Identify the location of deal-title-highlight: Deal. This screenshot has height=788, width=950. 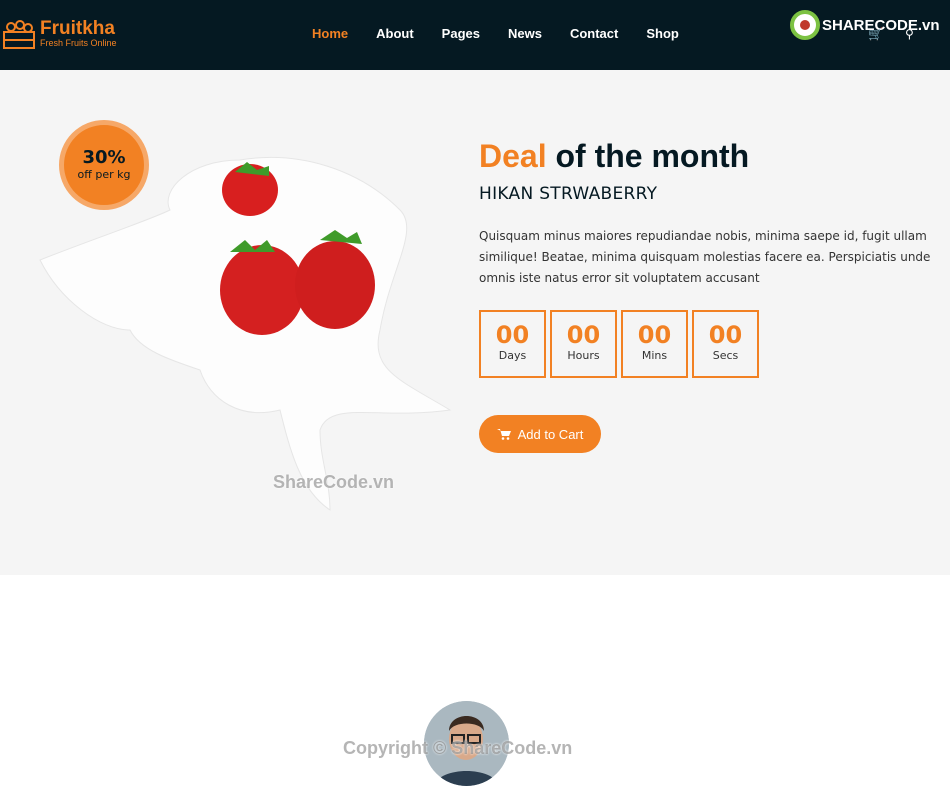
(513, 156).